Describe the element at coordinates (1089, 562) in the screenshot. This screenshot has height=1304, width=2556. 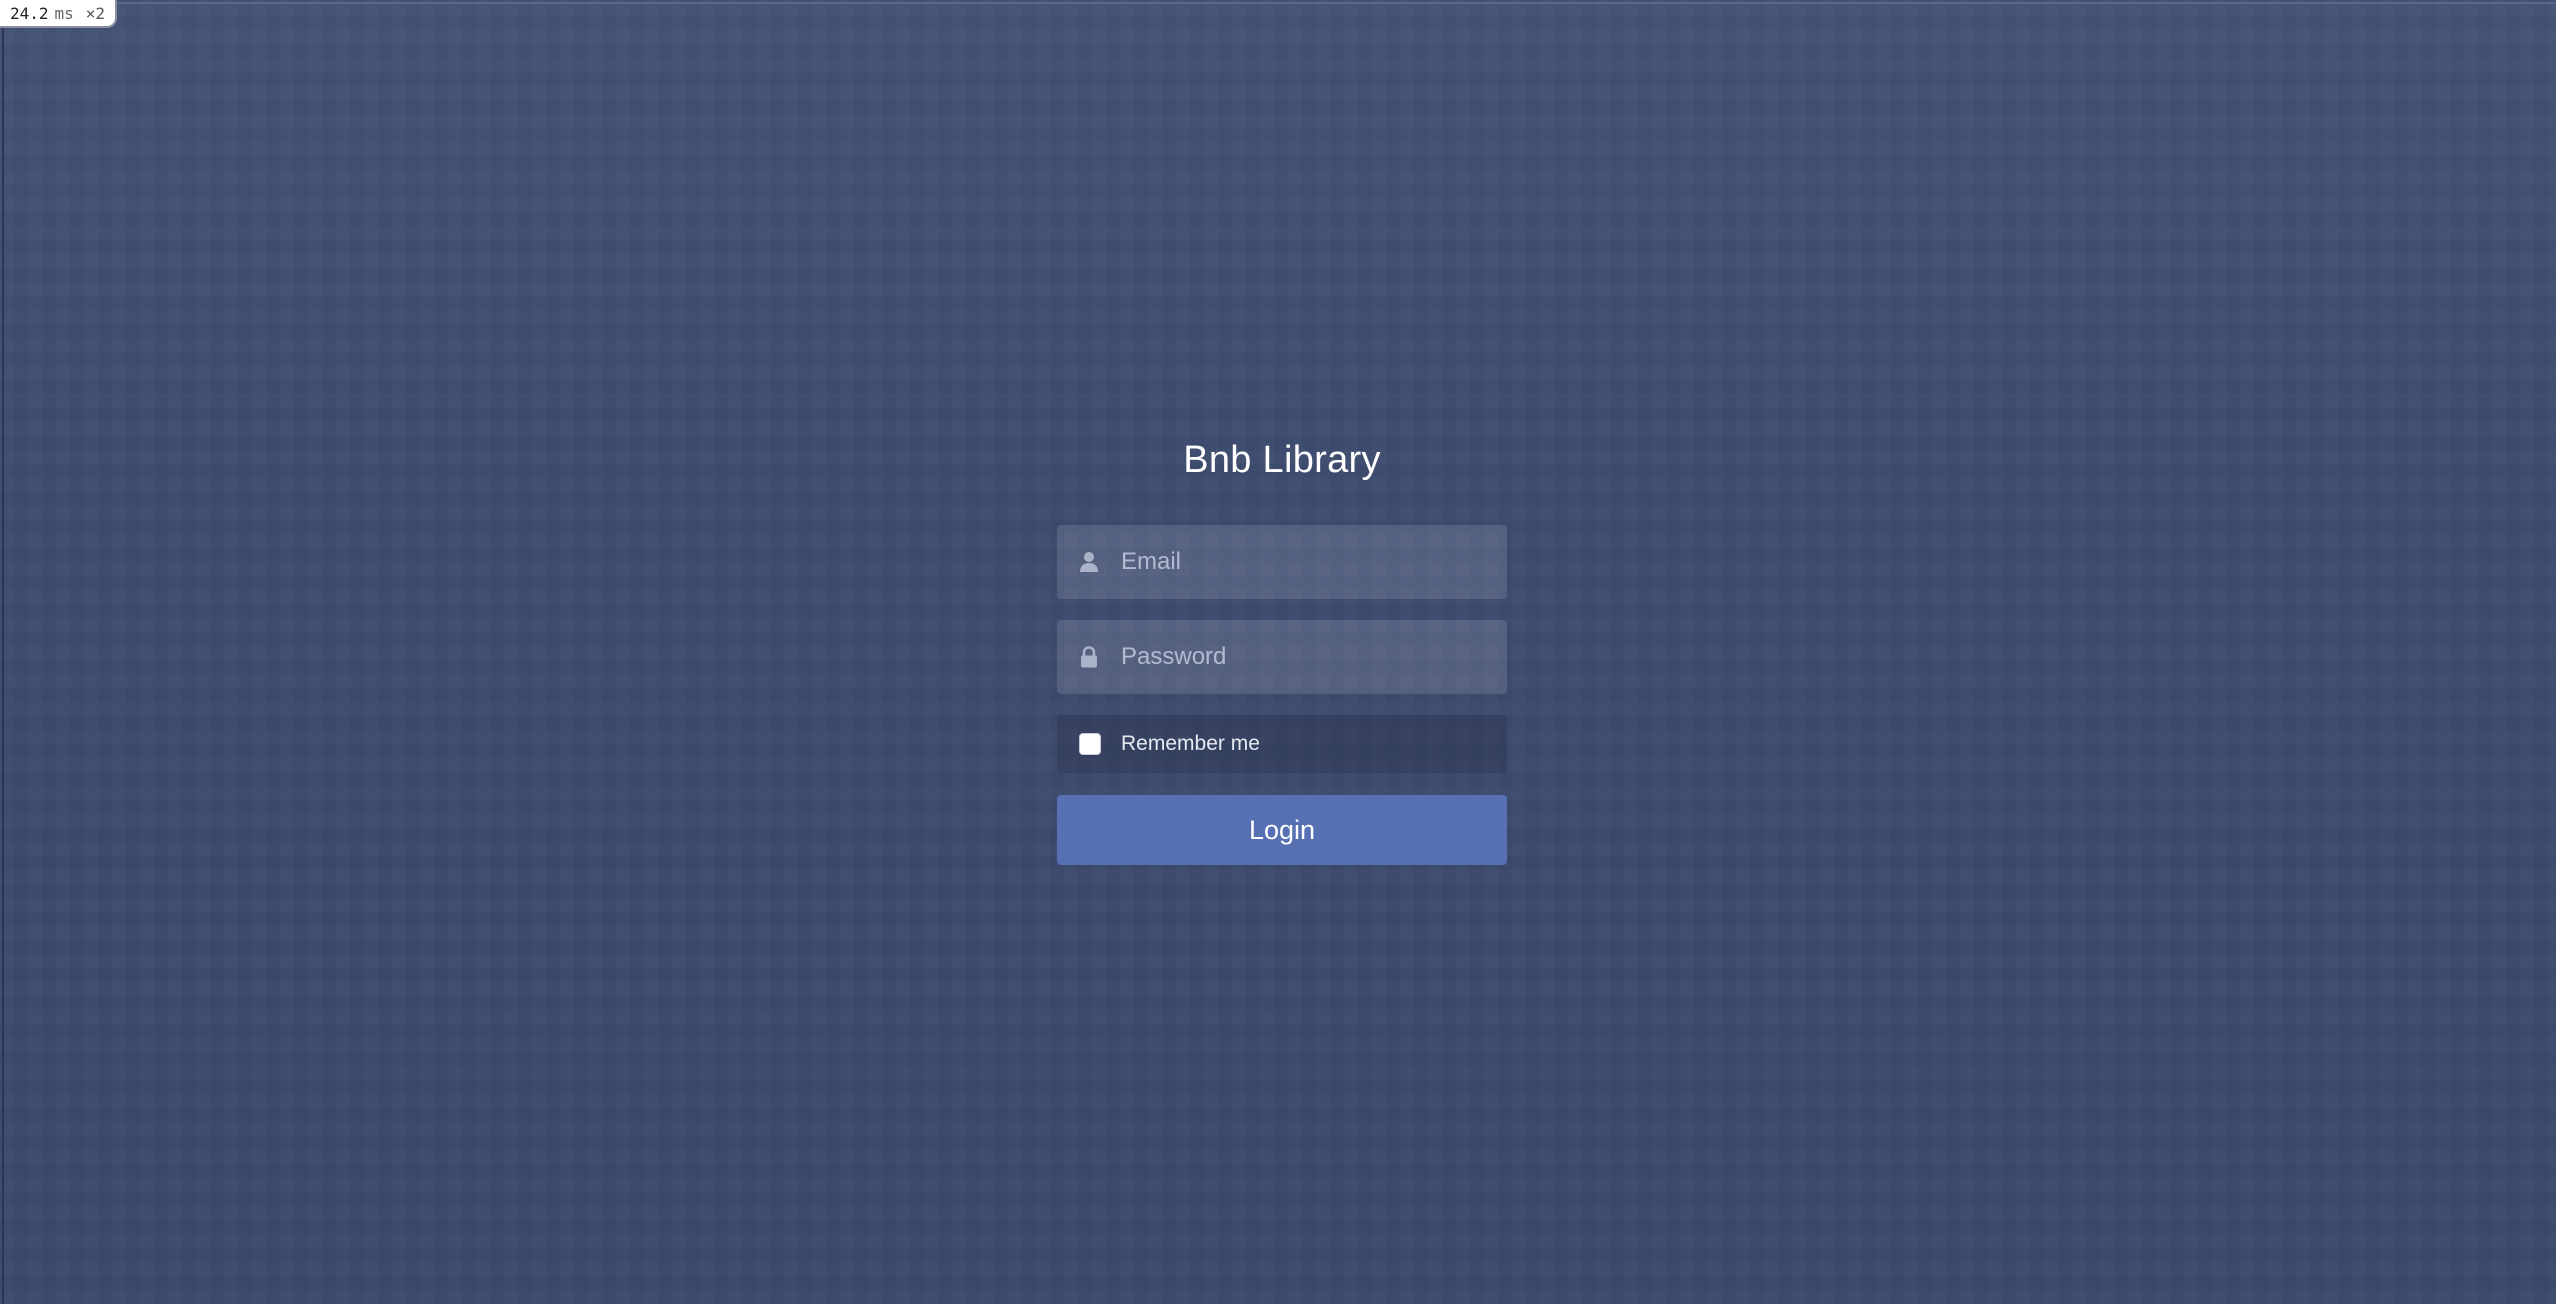
I see `user-icon` at that location.